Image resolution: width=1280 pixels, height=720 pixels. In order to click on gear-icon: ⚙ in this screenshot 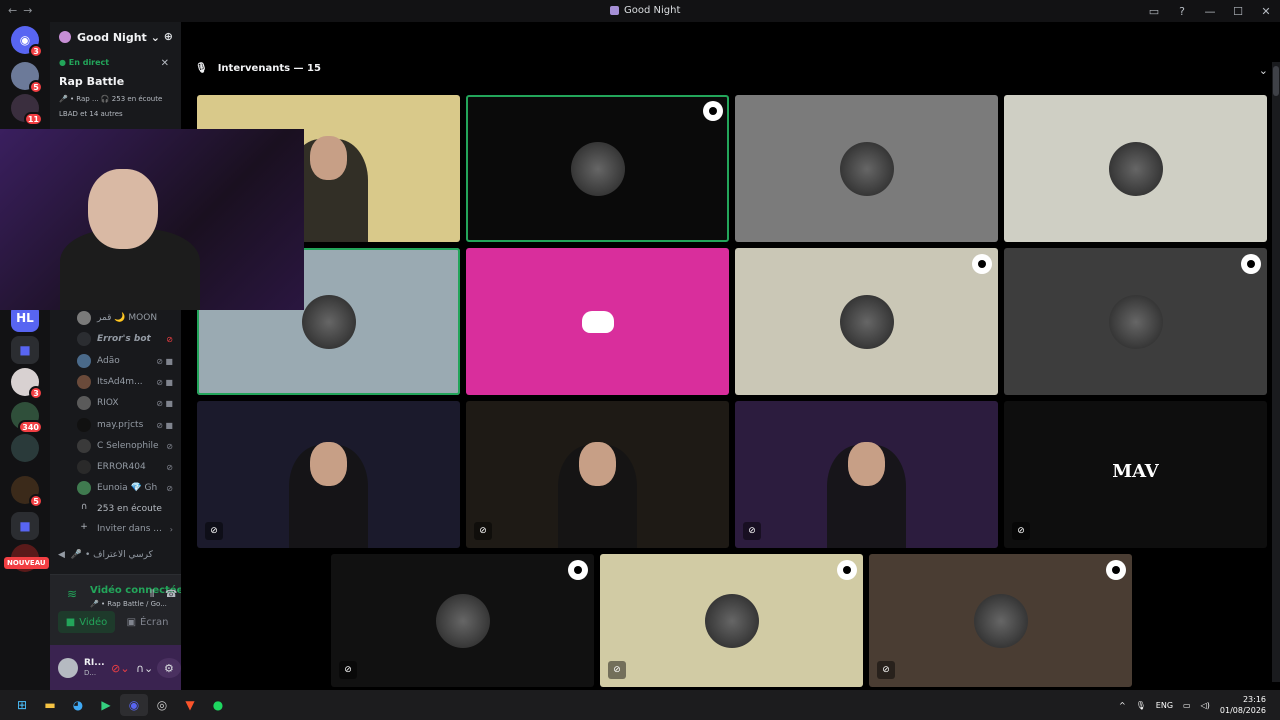, I will do `click(168, 668)`.